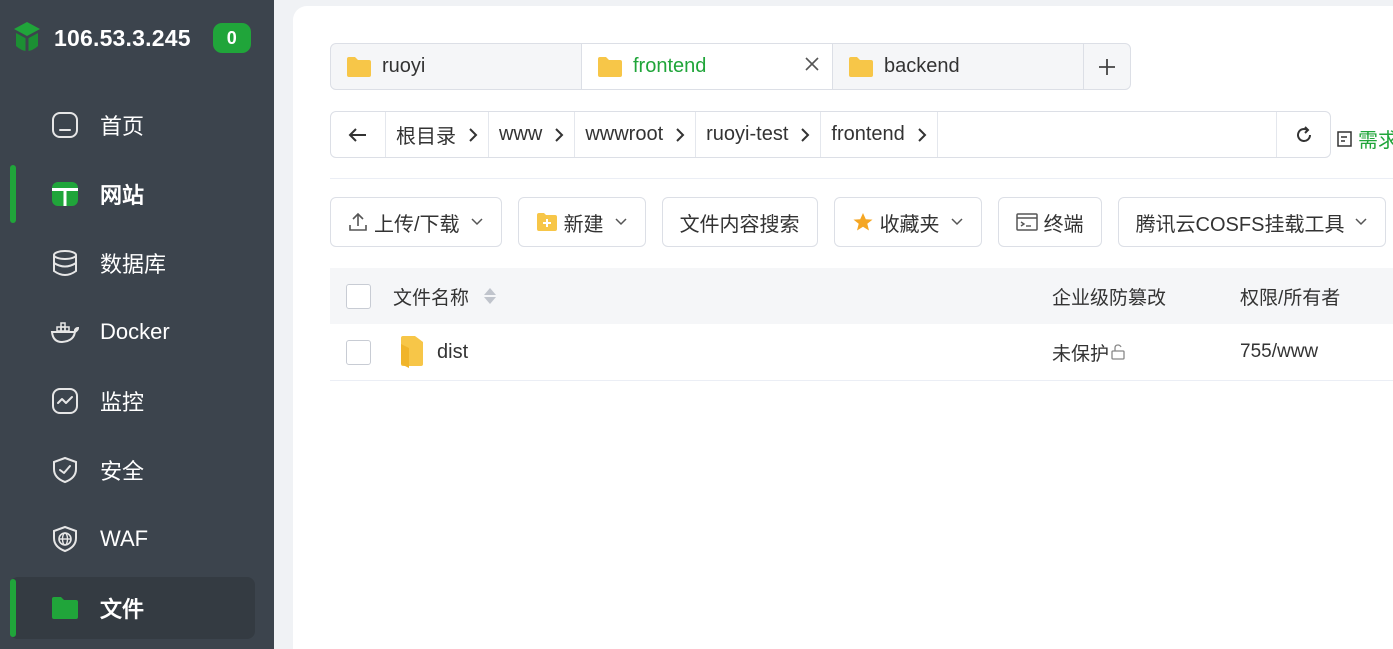  I want to click on sidebar-item-files: 文件, so click(132, 608).